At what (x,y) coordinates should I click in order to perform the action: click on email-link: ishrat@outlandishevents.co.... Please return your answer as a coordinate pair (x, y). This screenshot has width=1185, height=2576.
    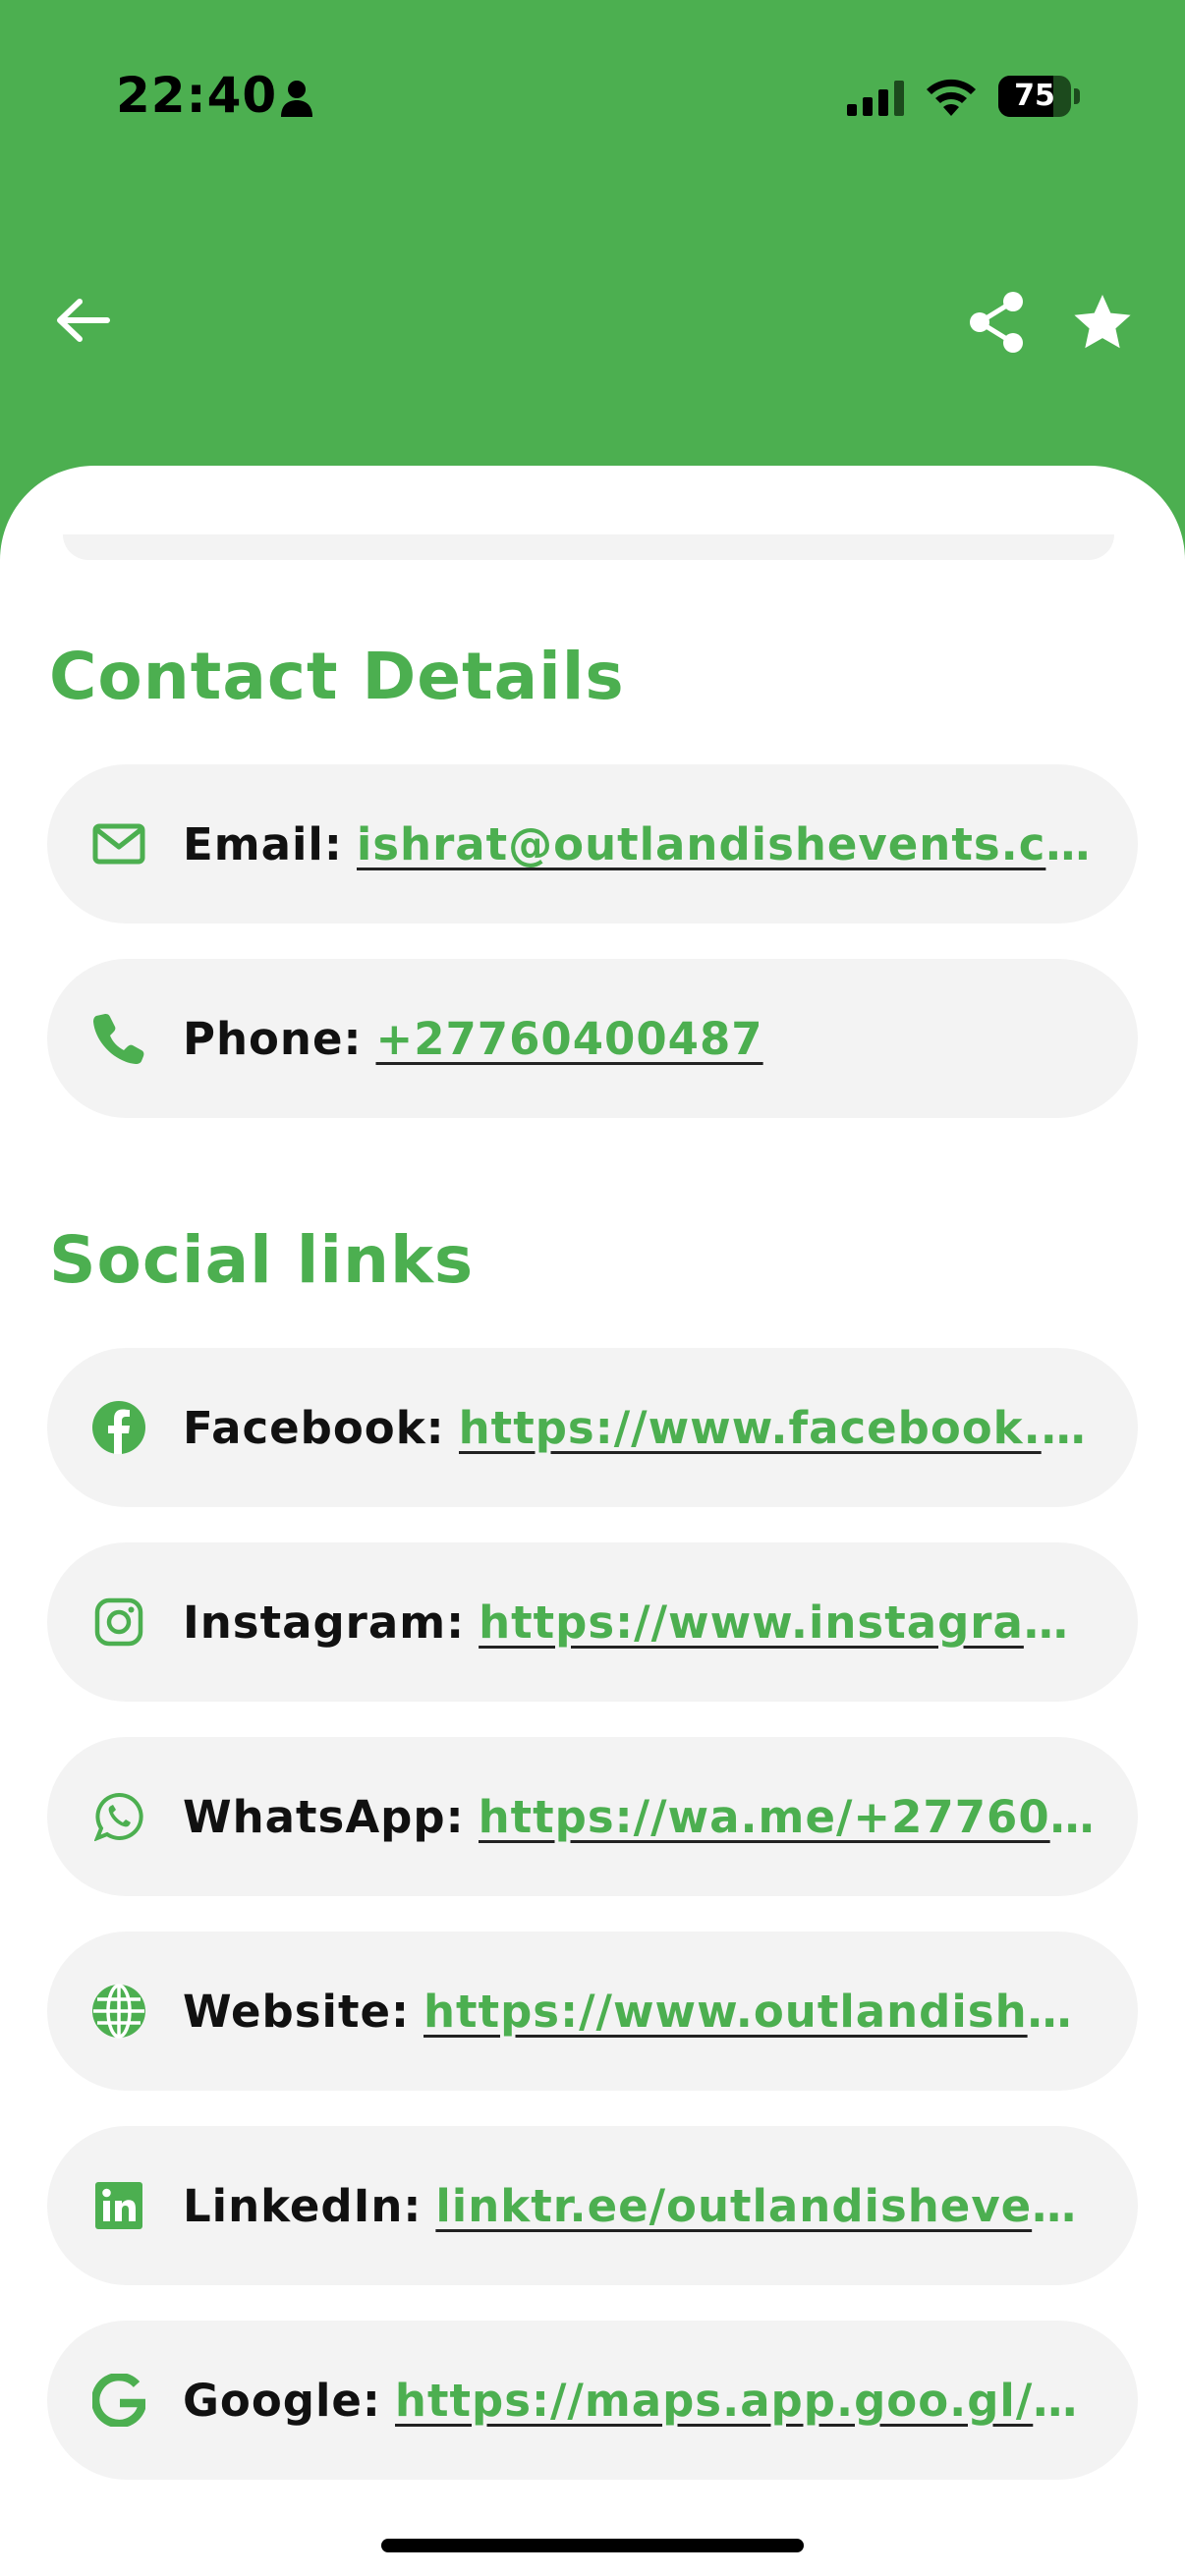
    Looking at the image, I should click on (726, 844).